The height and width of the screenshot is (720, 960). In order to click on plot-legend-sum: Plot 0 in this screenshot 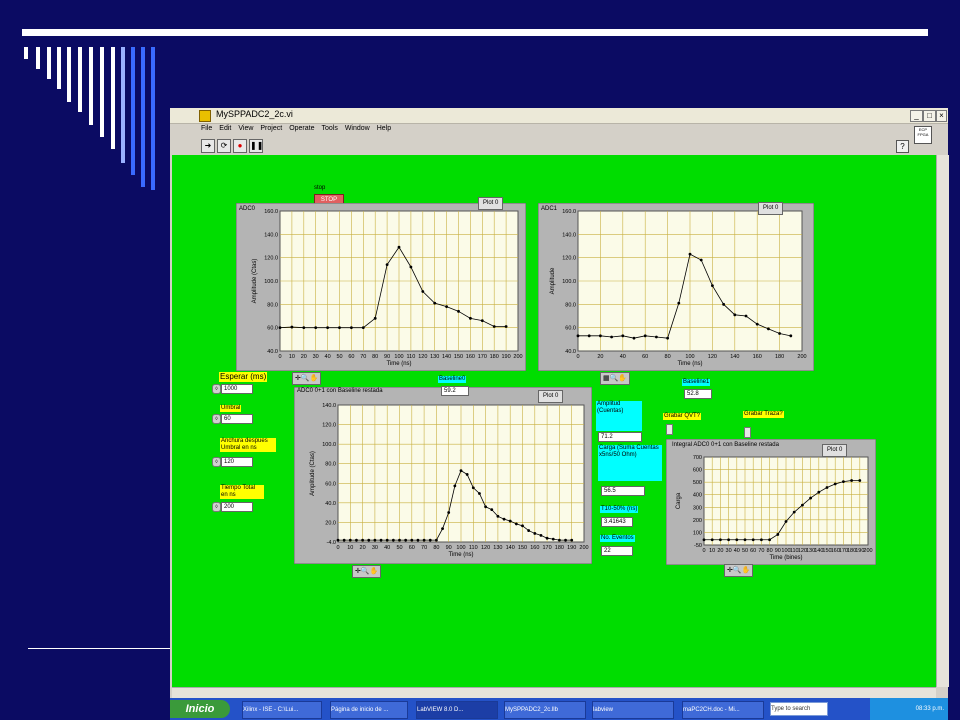, I will do `click(551, 396)`.